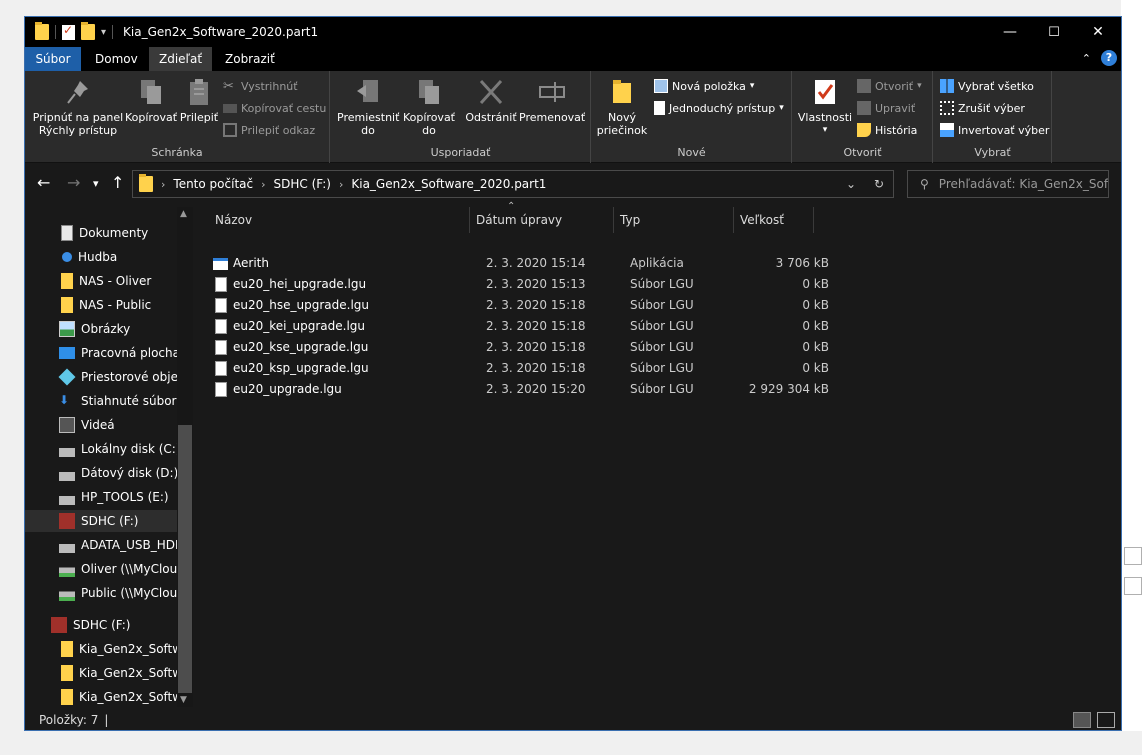 The image size is (1142, 755). Describe the element at coordinates (982, 108) in the screenshot. I see `select-none-button: Zrušiť výber` at that location.